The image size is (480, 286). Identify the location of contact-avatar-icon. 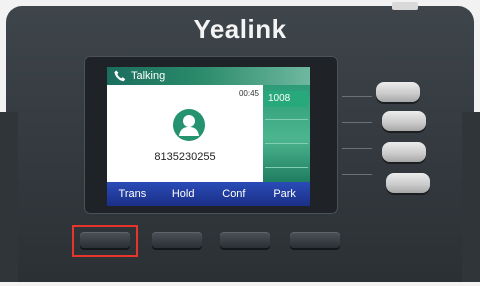
(189, 125).